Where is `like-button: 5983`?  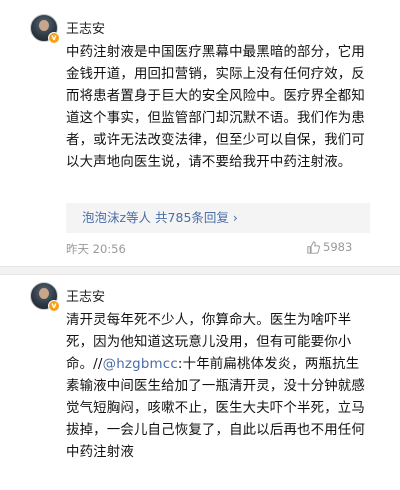 like-button: 5983 is located at coordinates (329, 247).